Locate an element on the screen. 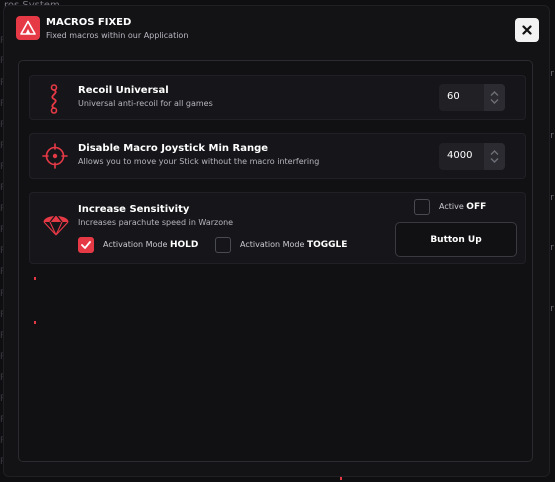 The height and width of the screenshot is (482, 555). checkmark-icon is located at coordinates (86, 245).